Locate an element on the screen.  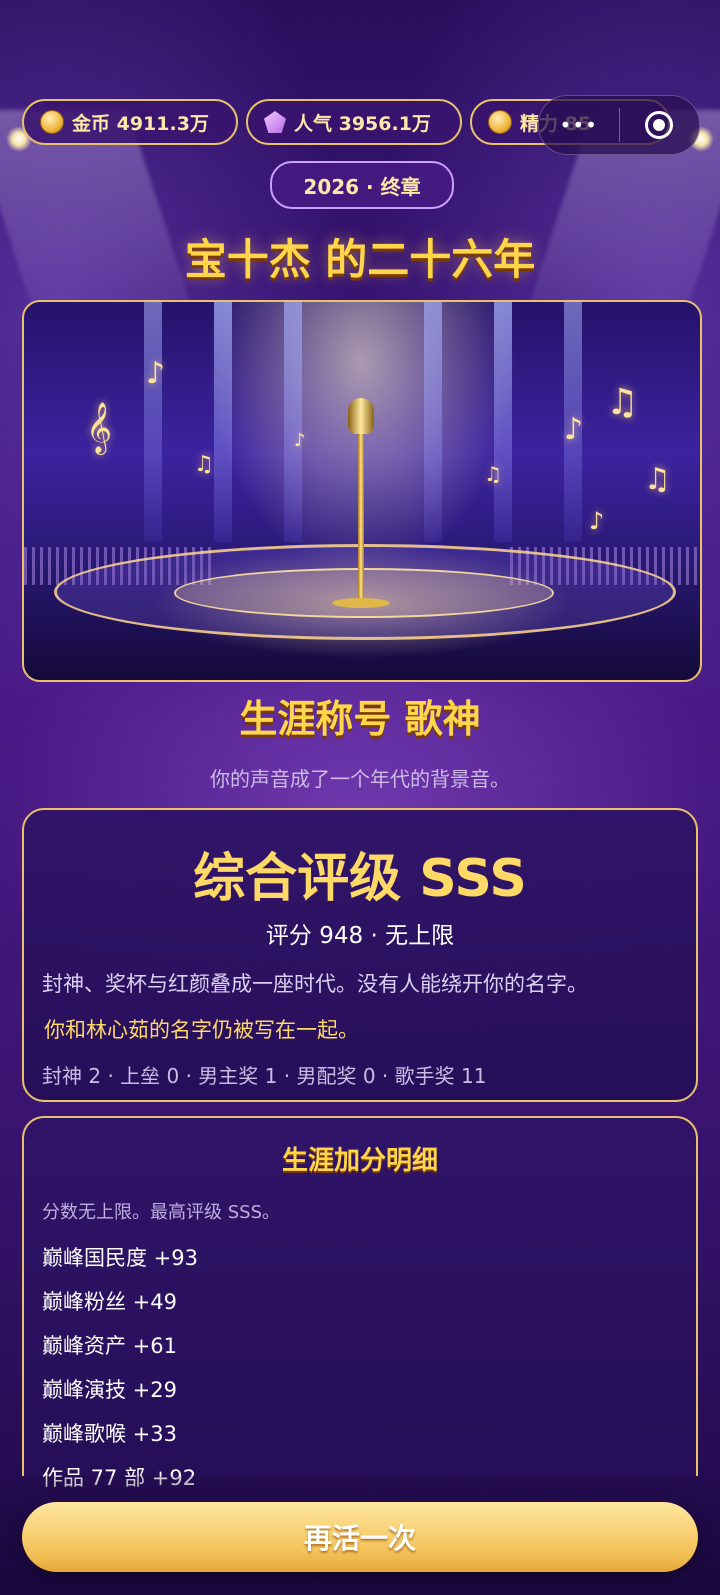
partner-line: 你和林心茹的名字仍被写在一起。 is located at coordinates (201, 1030).